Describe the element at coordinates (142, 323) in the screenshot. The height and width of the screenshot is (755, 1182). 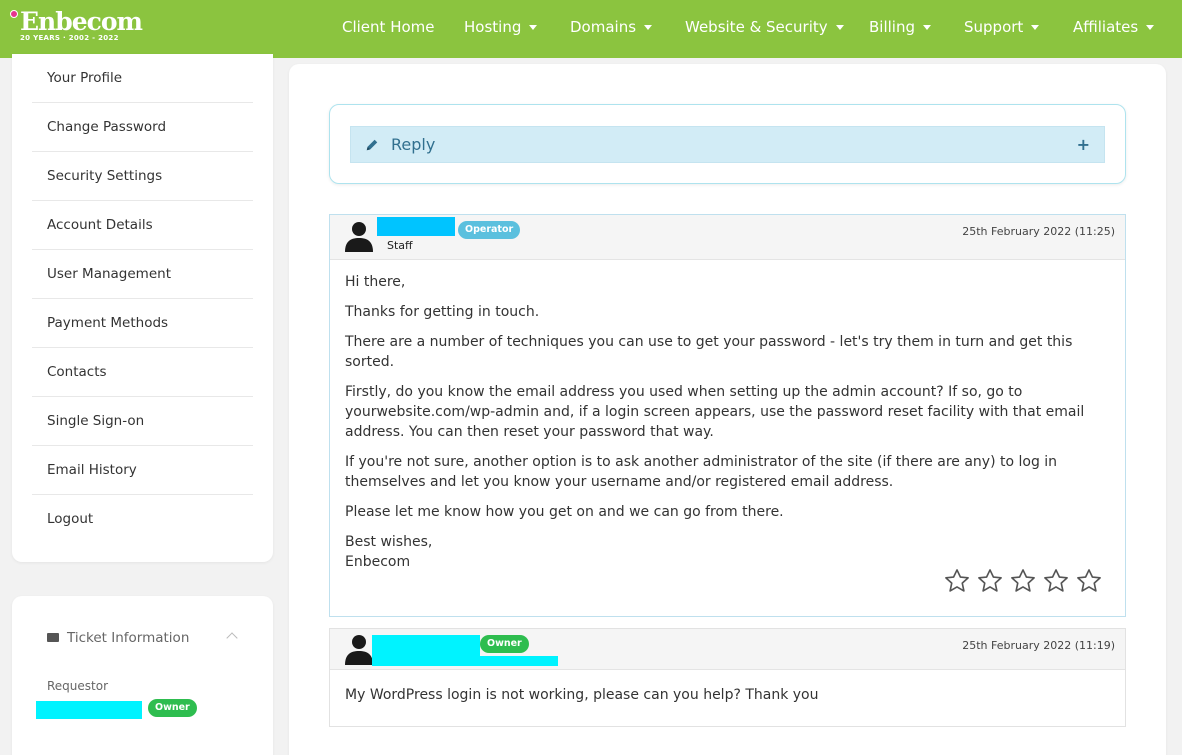
I see `sidebar-item-payment-methods: Payment Methods` at that location.